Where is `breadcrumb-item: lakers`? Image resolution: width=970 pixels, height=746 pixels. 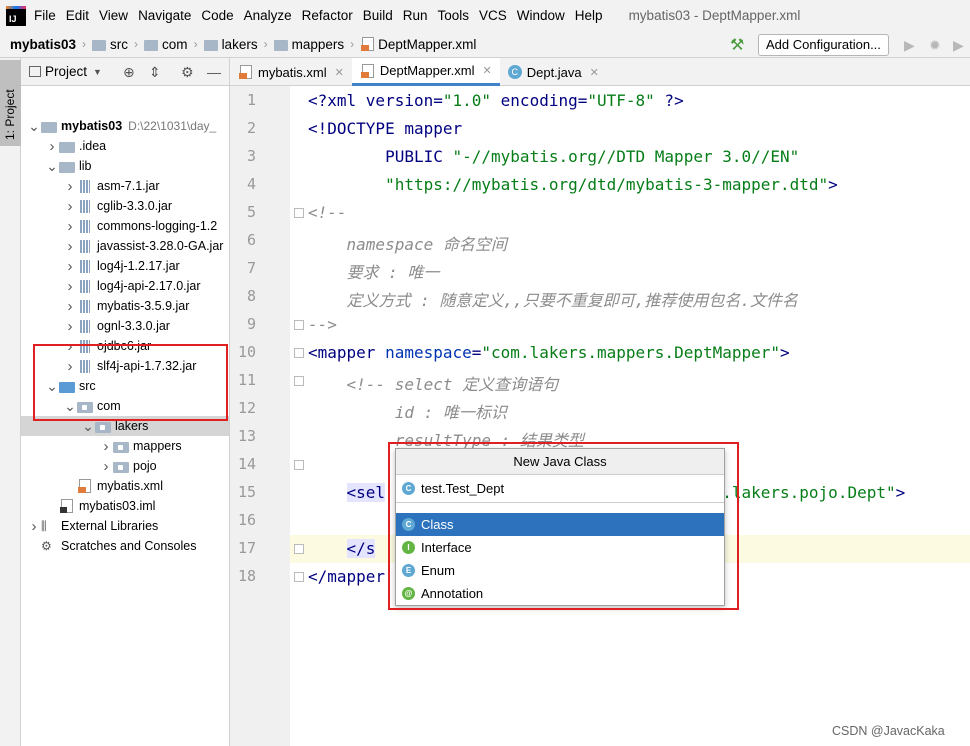 breadcrumb-item: lakers is located at coordinates (230, 44).